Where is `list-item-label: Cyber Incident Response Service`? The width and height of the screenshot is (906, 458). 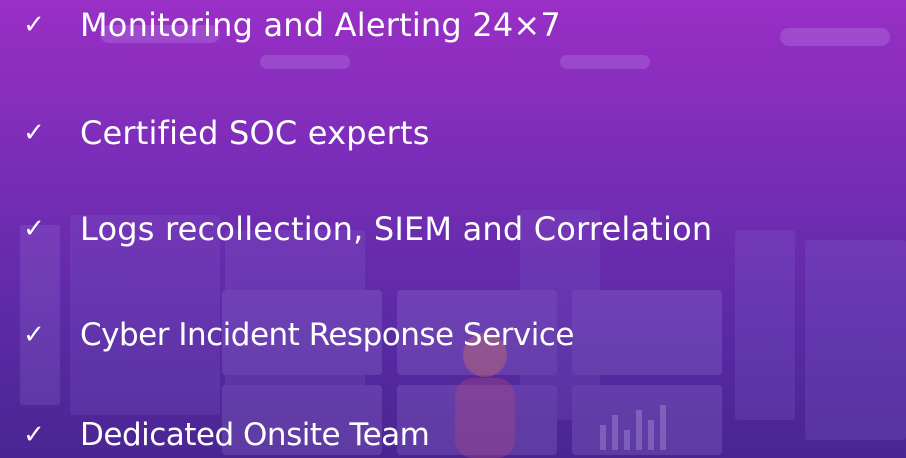 list-item-label: Cyber Incident Response Service is located at coordinates (327, 335).